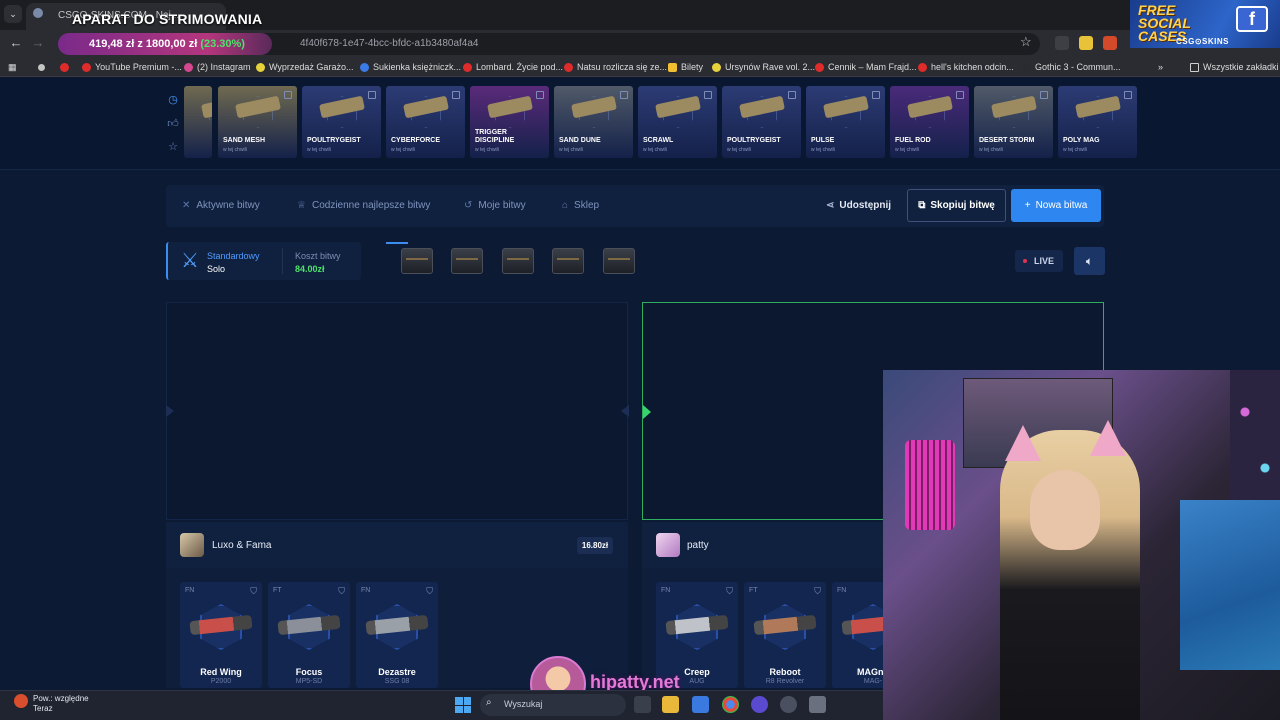 This screenshot has height=720, width=1280. What do you see at coordinates (1234, 67) in the screenshot?
I see `all-bookmarks-folder: Wszystkie zakładki` at bounding box center [1234, 67].